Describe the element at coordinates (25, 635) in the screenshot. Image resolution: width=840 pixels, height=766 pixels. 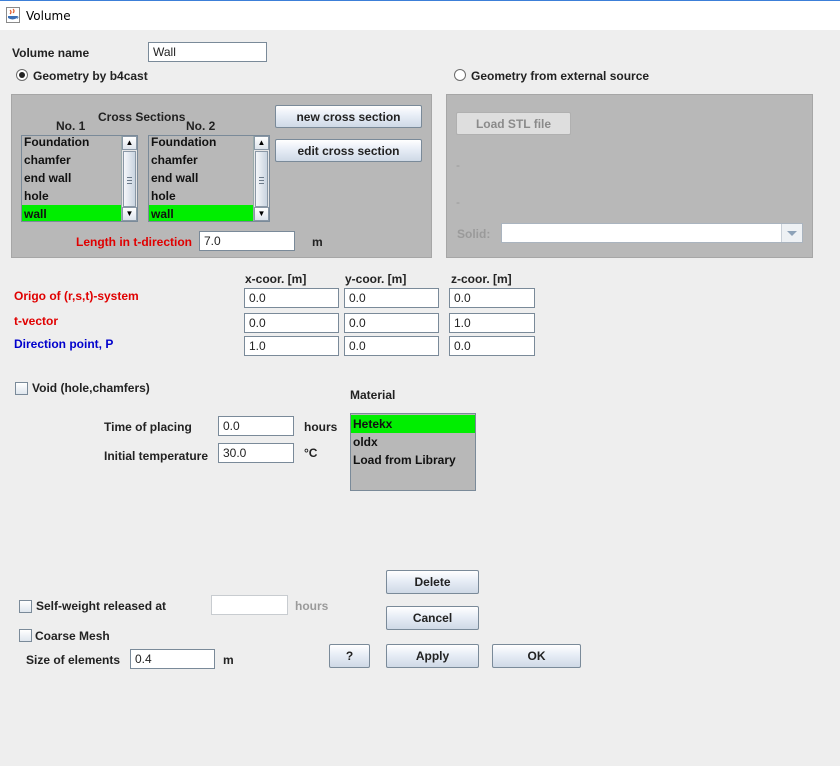
I see `coarse-mesh-checkbox` at that location.